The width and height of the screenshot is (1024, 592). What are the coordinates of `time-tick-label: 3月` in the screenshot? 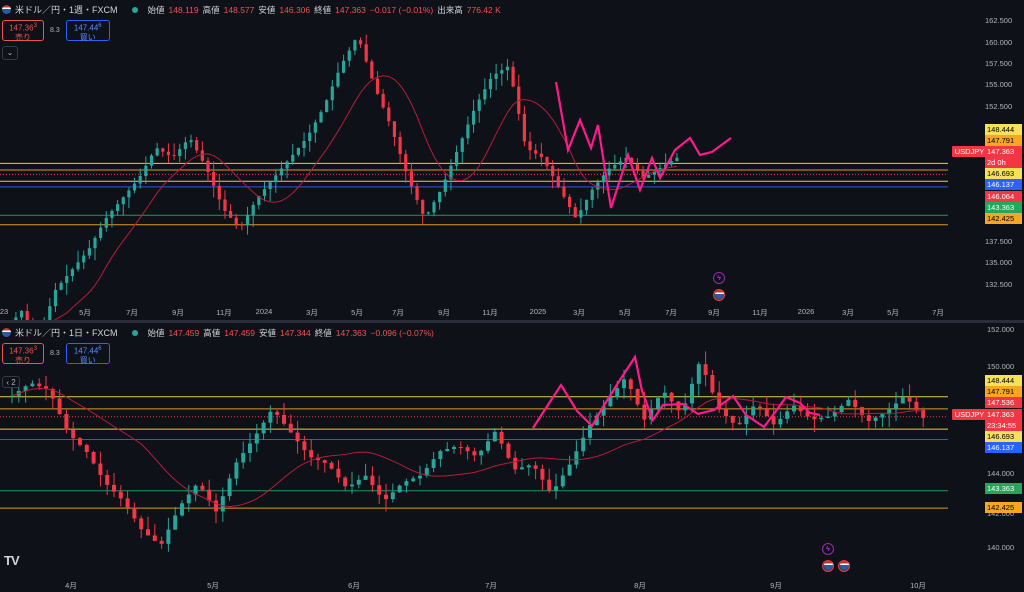 It's located at (848, 312).